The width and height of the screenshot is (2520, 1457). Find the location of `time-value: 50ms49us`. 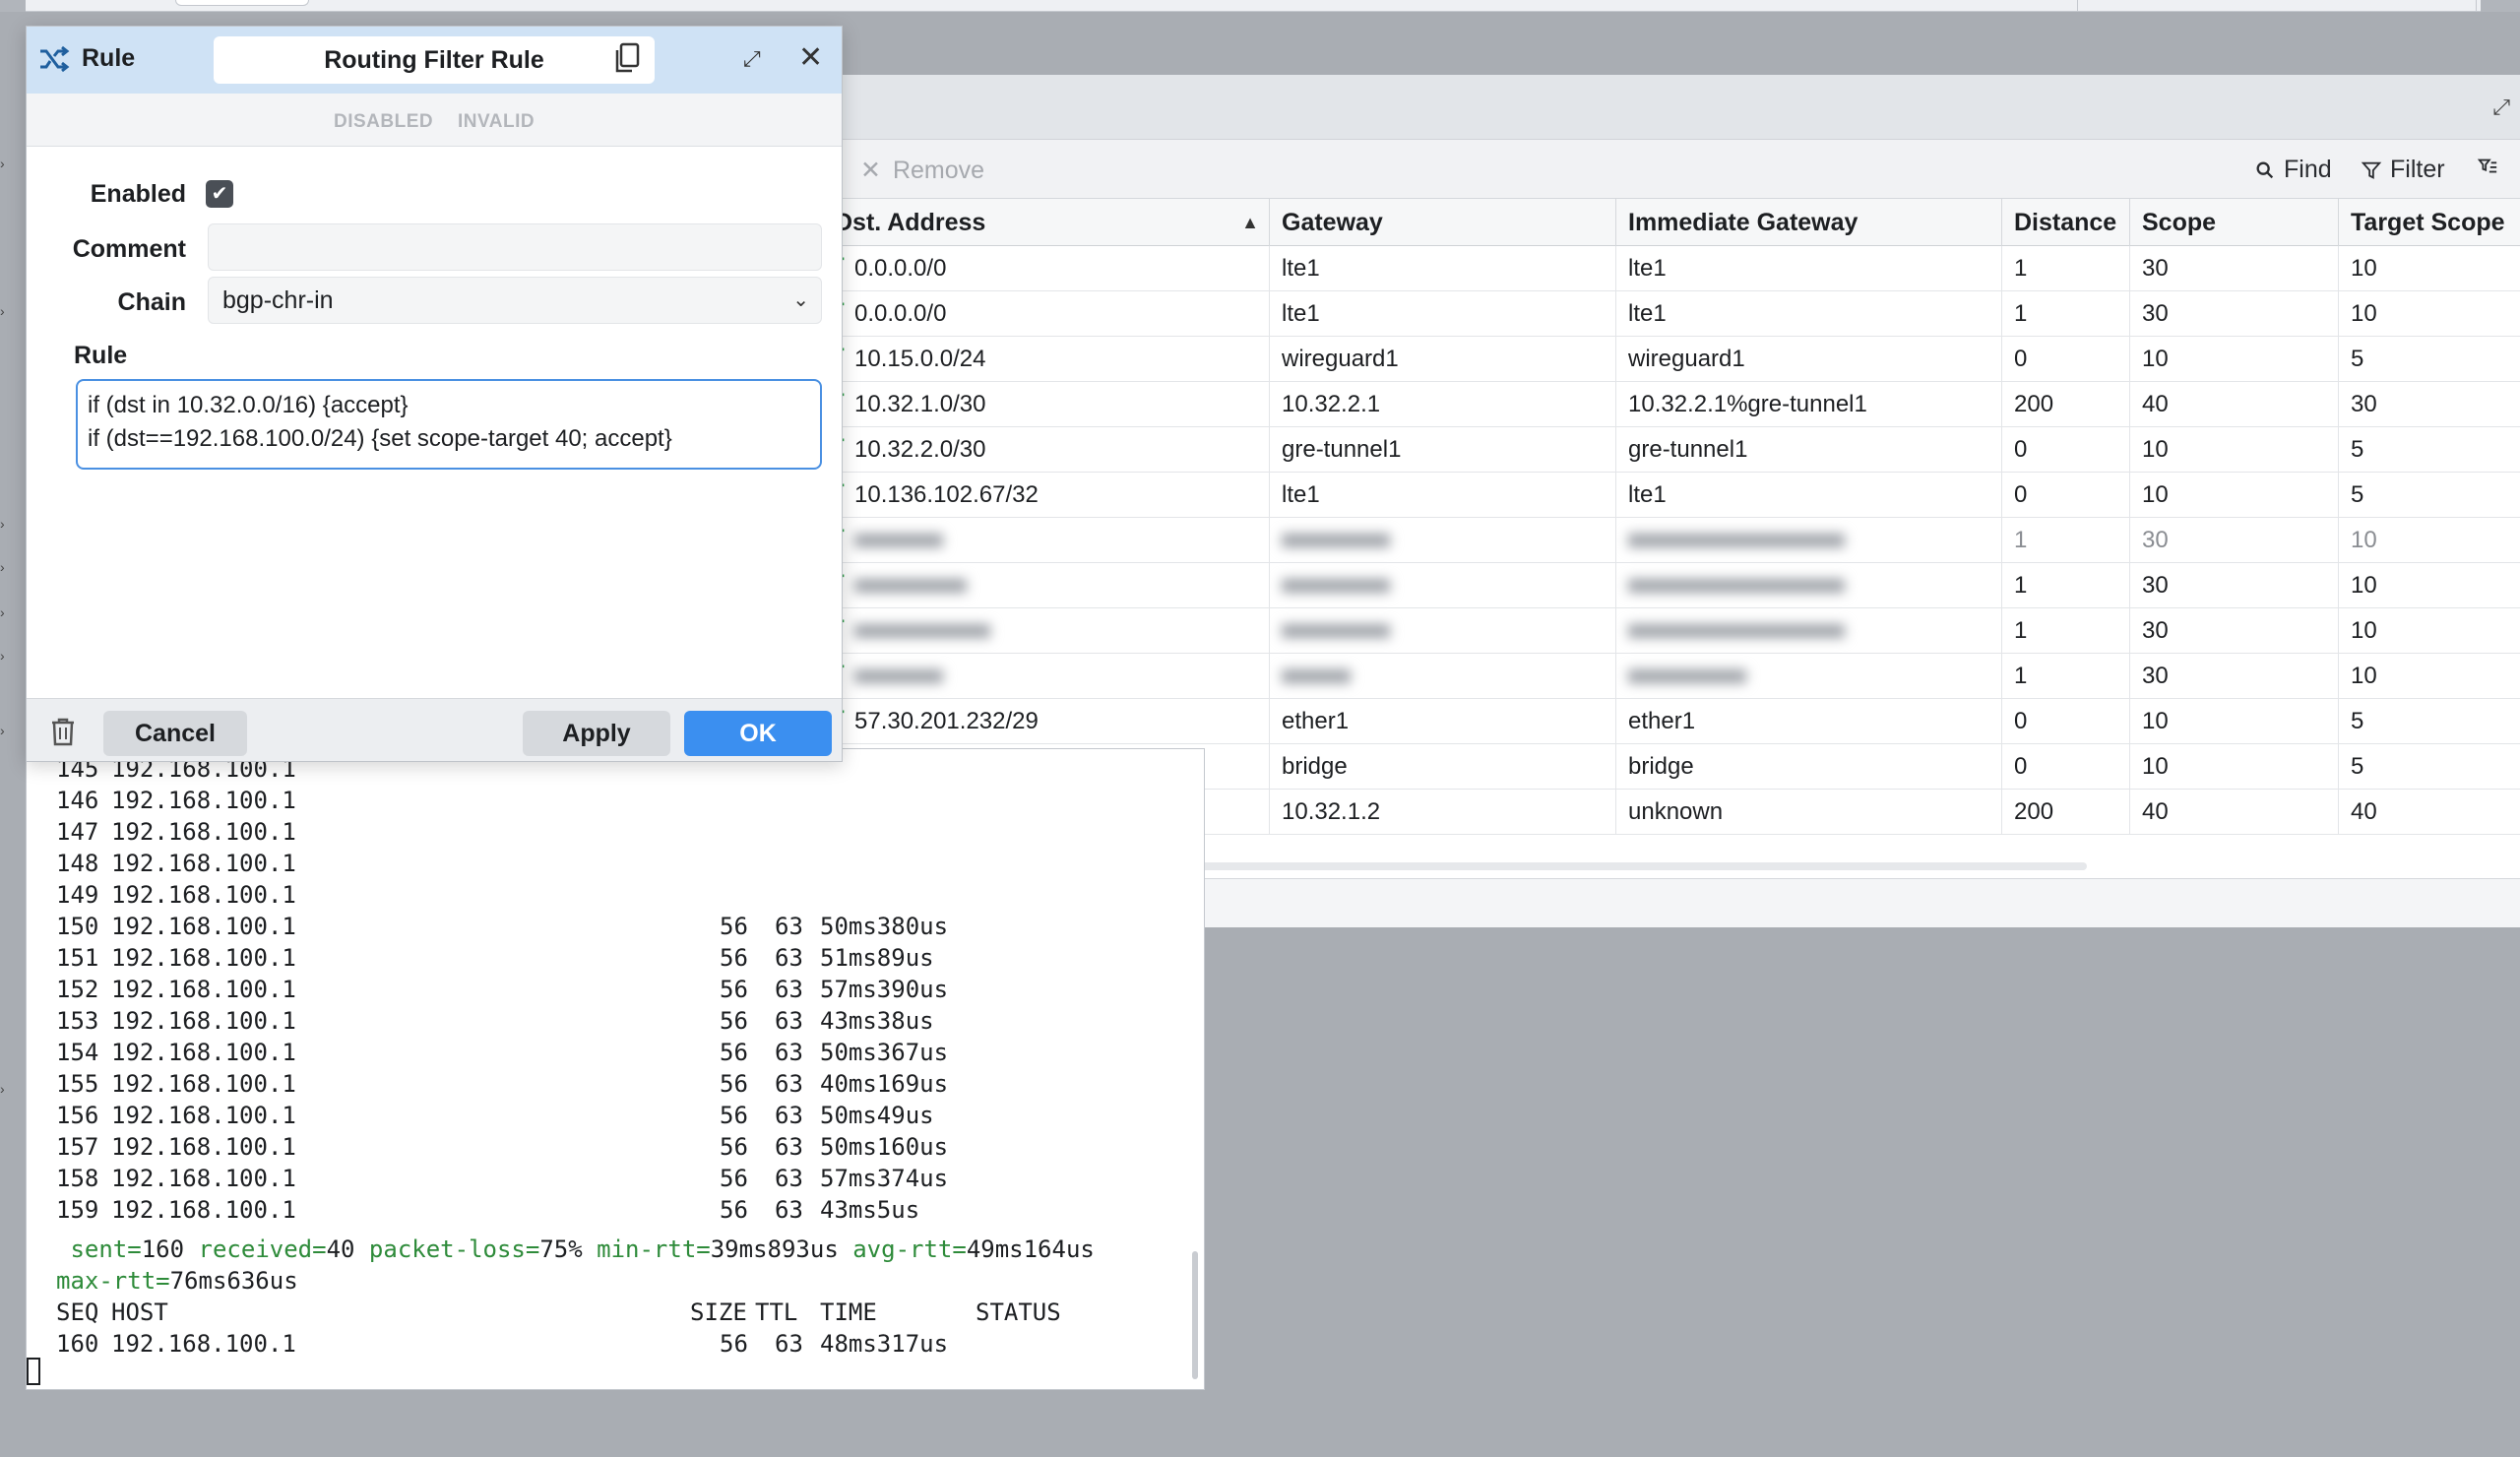

time-value: 50ms49us is located at coordinates (877, 1115).